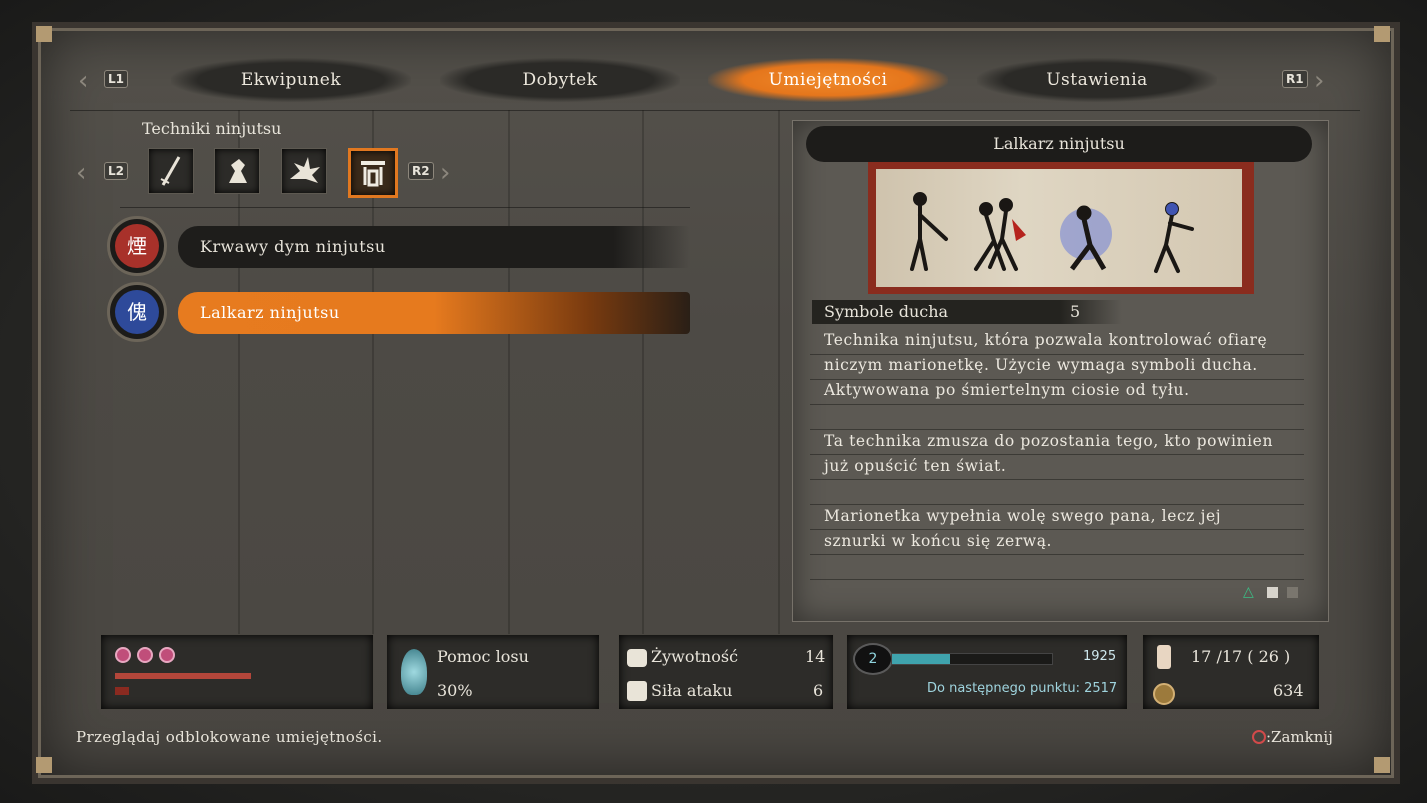 This screenshot has height=803, width=1427. Describe the element at coordinates (695, 656) in the screenshot. I see `vitality-label: Żywotność` at that location.